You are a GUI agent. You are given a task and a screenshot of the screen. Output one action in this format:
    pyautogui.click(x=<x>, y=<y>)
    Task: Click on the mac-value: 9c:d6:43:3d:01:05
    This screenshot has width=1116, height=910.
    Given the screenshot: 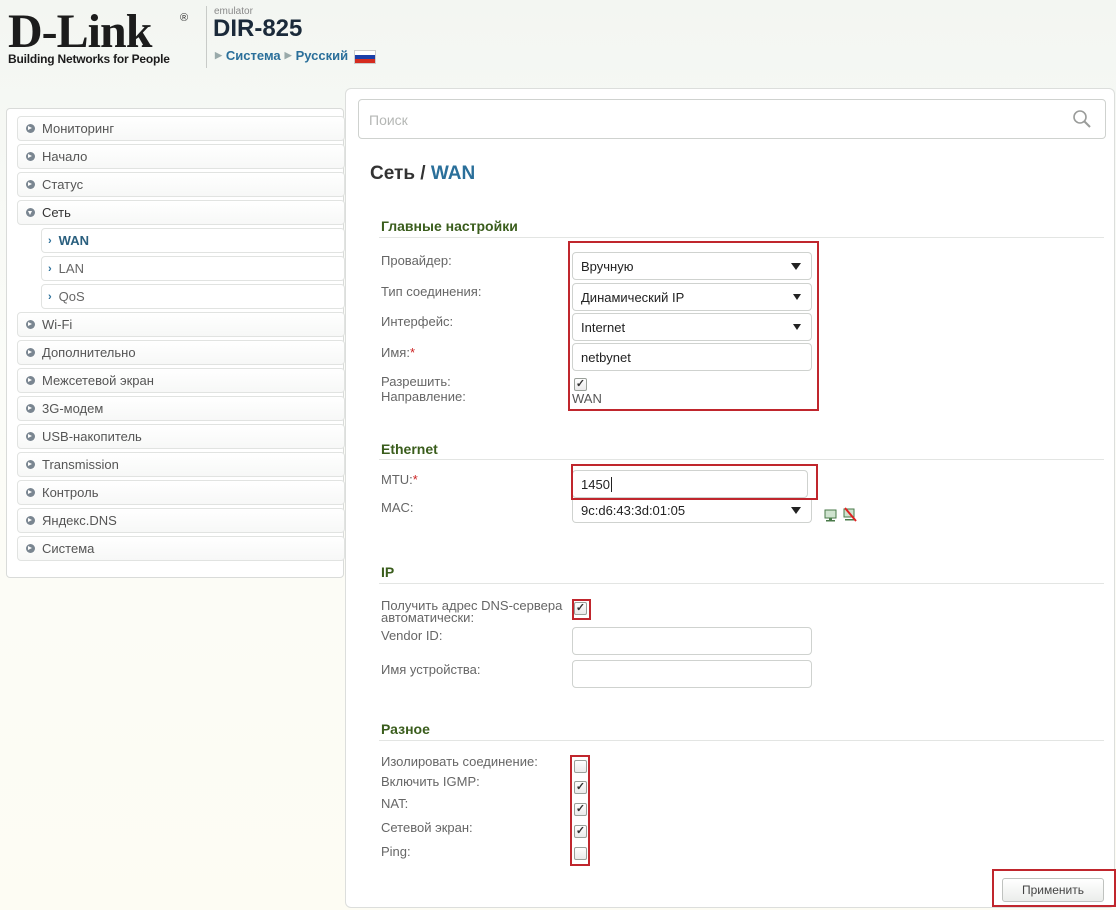 What is the action you would take?
    pyautogui.click(x=633, y=510)
    